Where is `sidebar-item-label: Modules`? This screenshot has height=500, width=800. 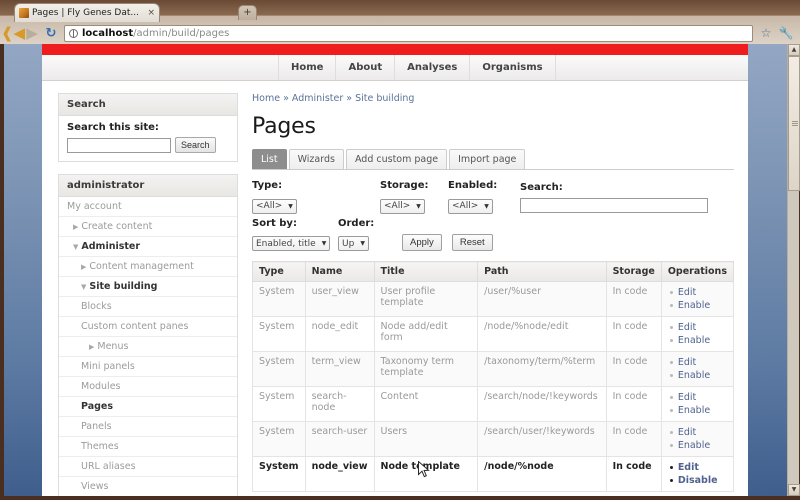
sidebar-item-label: Modules is located at coordinates (101, 386).